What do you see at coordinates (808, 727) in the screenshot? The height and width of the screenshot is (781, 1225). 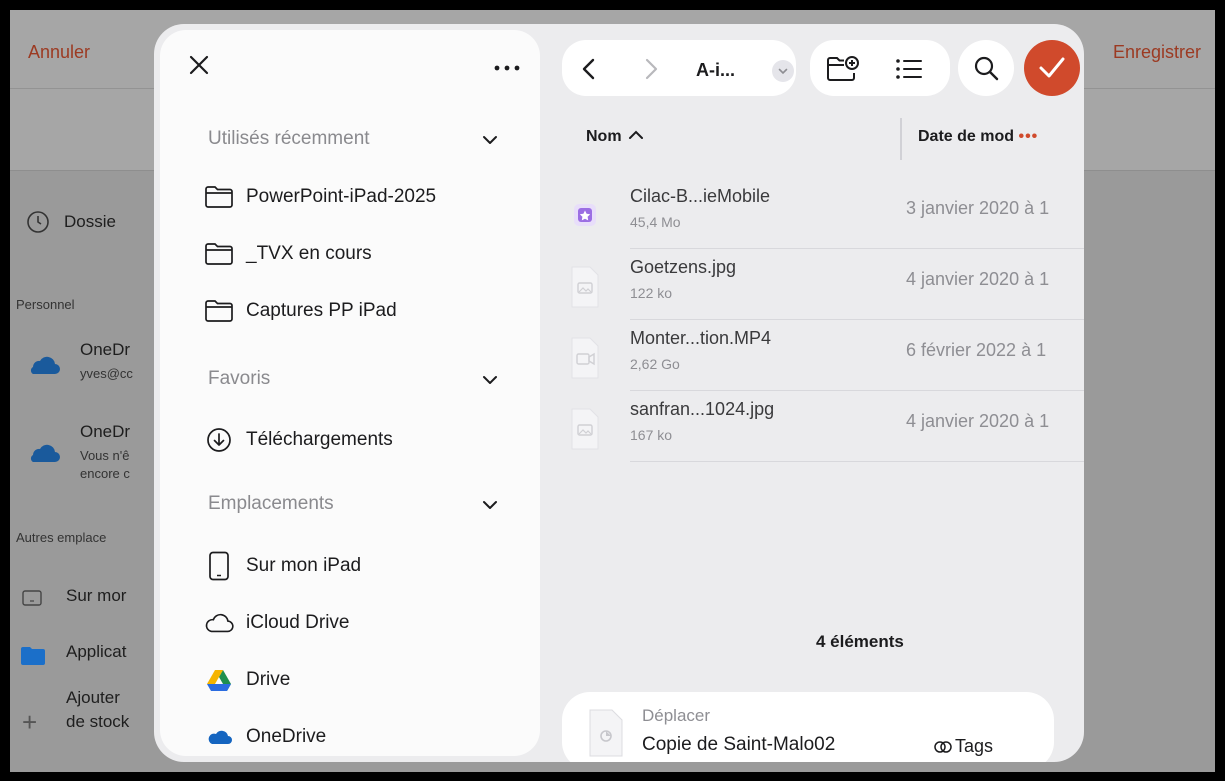 I see `save-destination-card: Déplacer Copie de Saint-Malo02 Tags` at bounding box center [808, 727].